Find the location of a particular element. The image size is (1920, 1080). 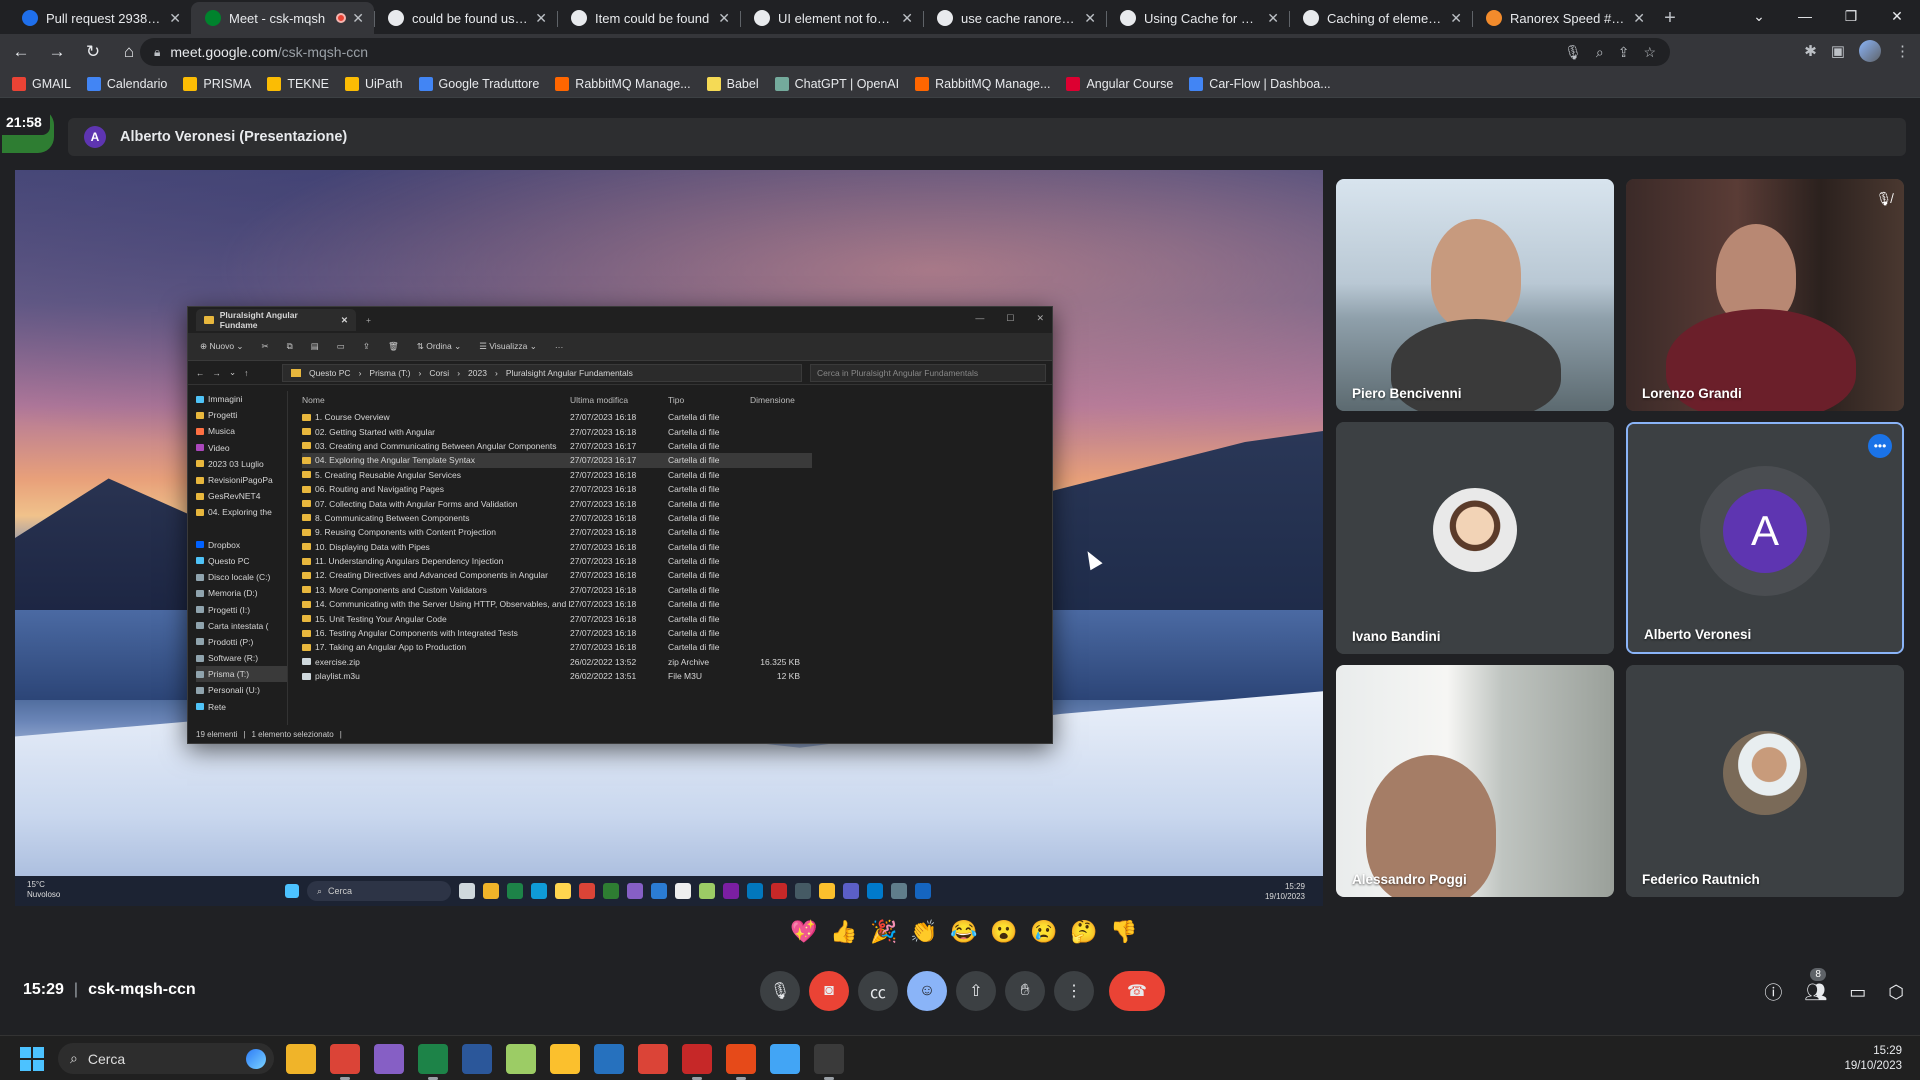

terminal-app is located at coordinates (829, 1062).